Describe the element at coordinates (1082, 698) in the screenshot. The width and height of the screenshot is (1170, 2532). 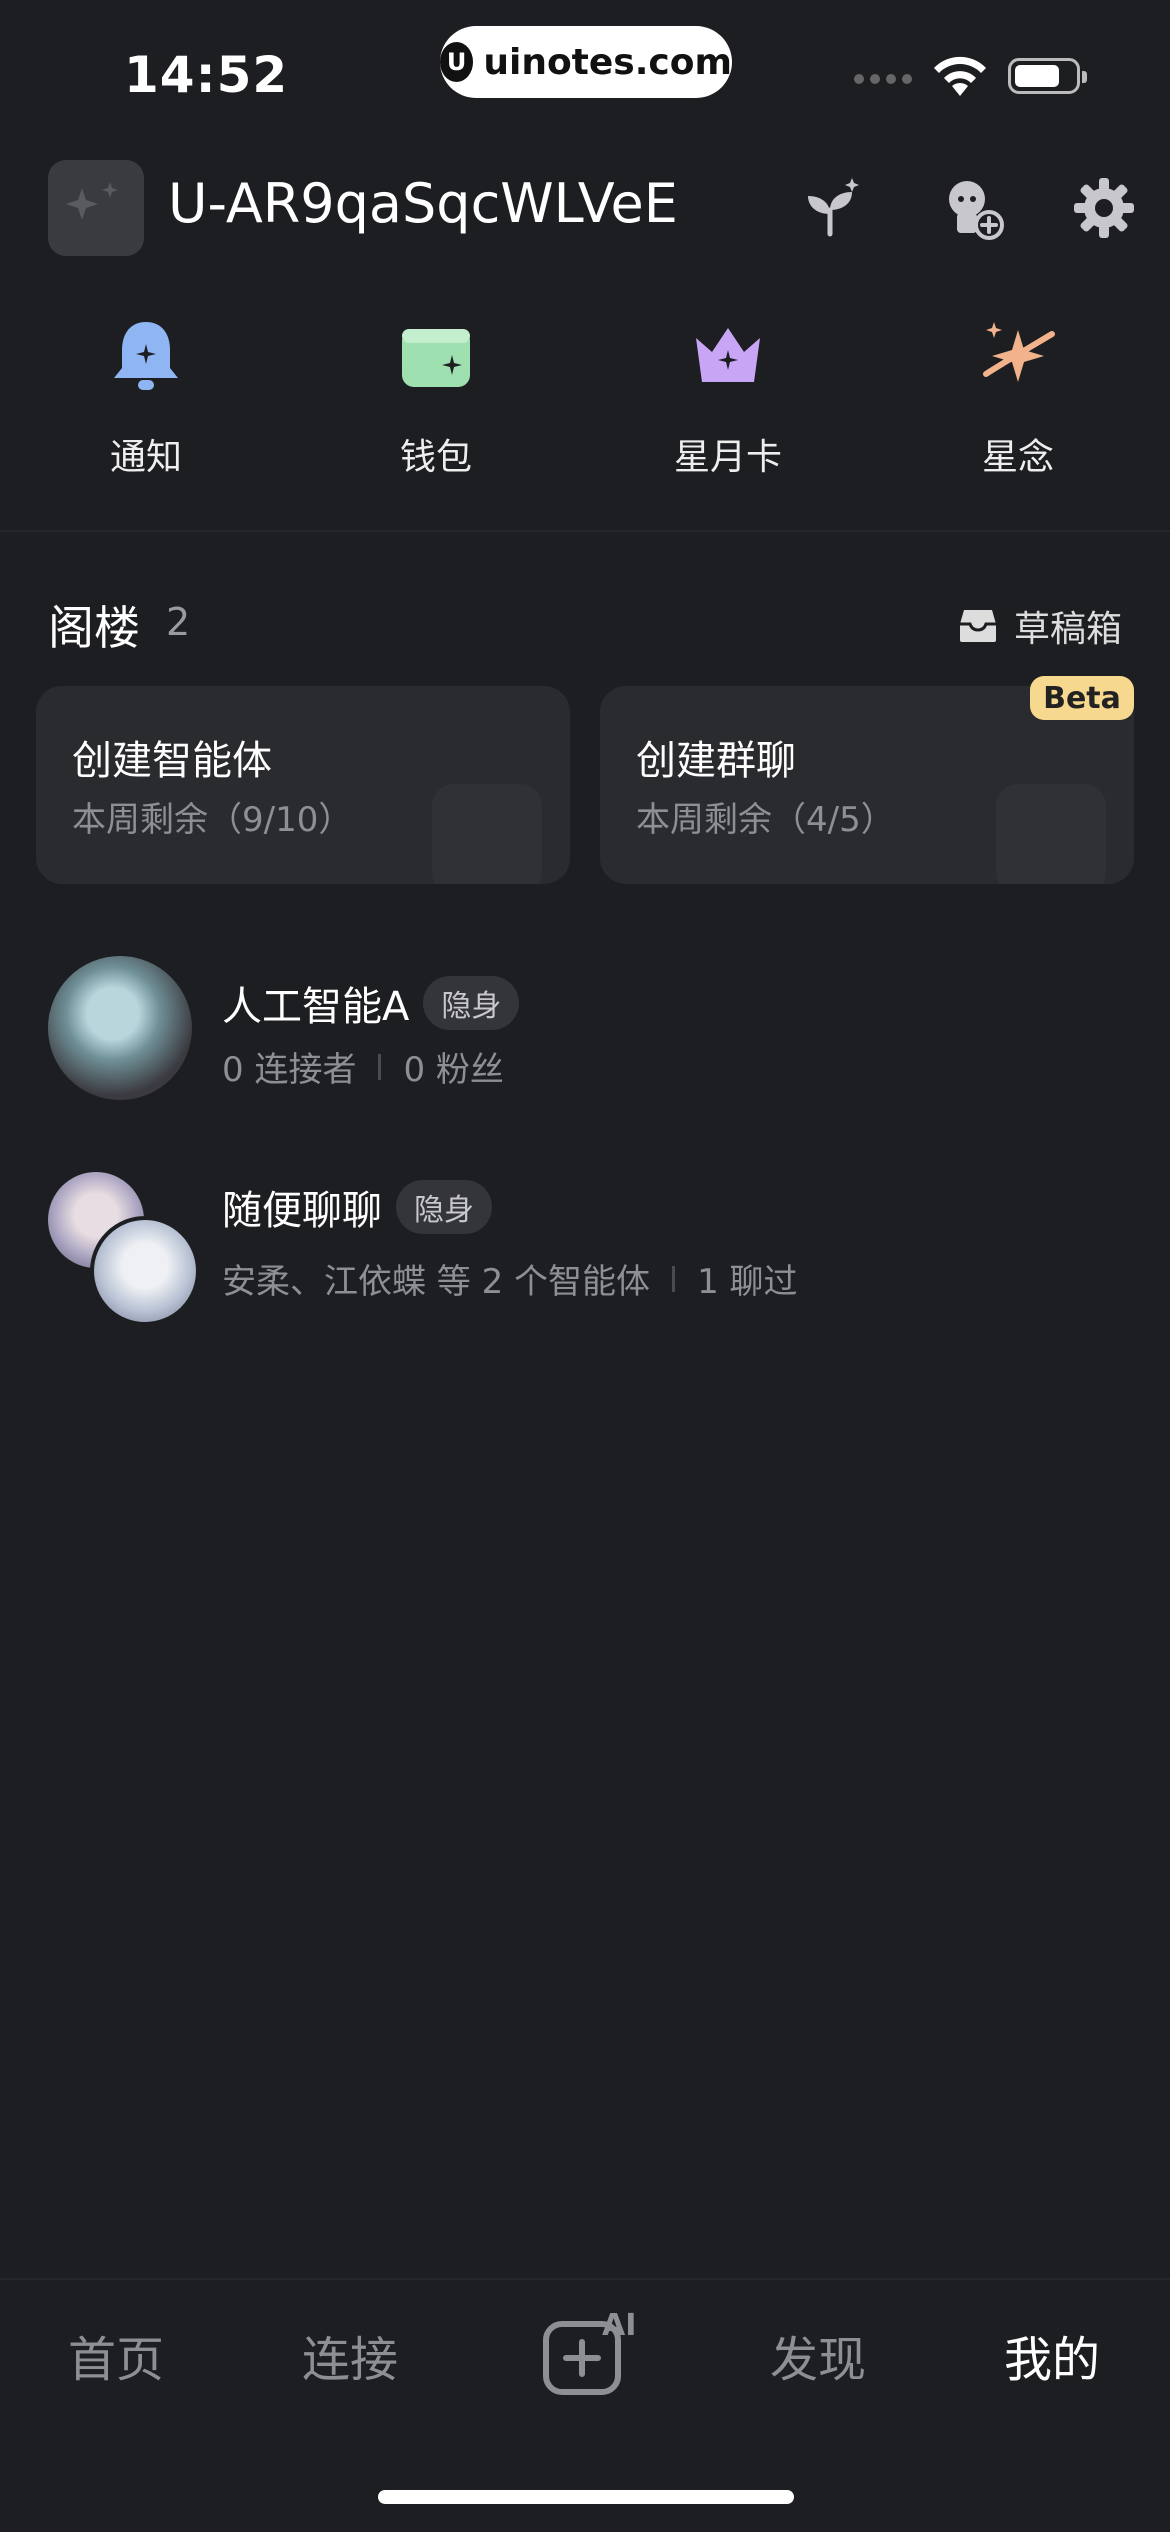
I see `beta-badge: Beta` at that location.